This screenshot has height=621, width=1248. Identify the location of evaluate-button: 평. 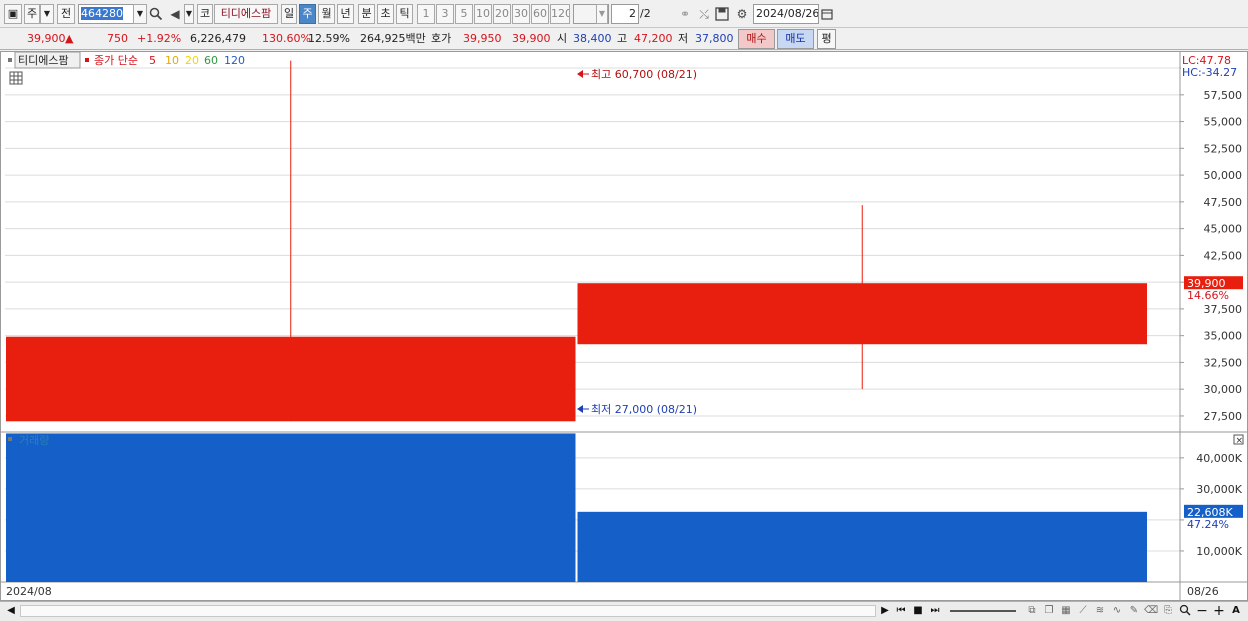
(826, 39).